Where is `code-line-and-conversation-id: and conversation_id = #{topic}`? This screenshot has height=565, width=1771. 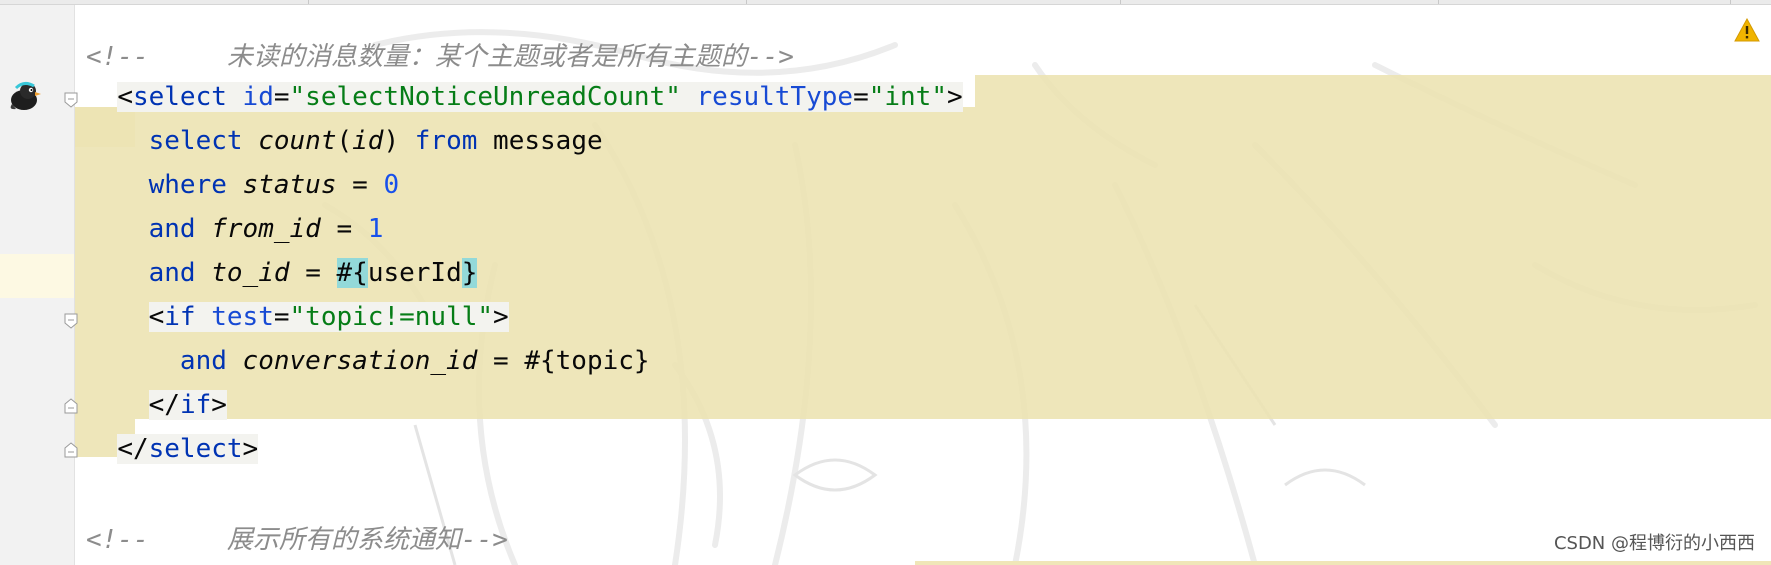 code-line-and-conversation-id: and conversation_id = #{topic} is located at coordinates (368, 361).